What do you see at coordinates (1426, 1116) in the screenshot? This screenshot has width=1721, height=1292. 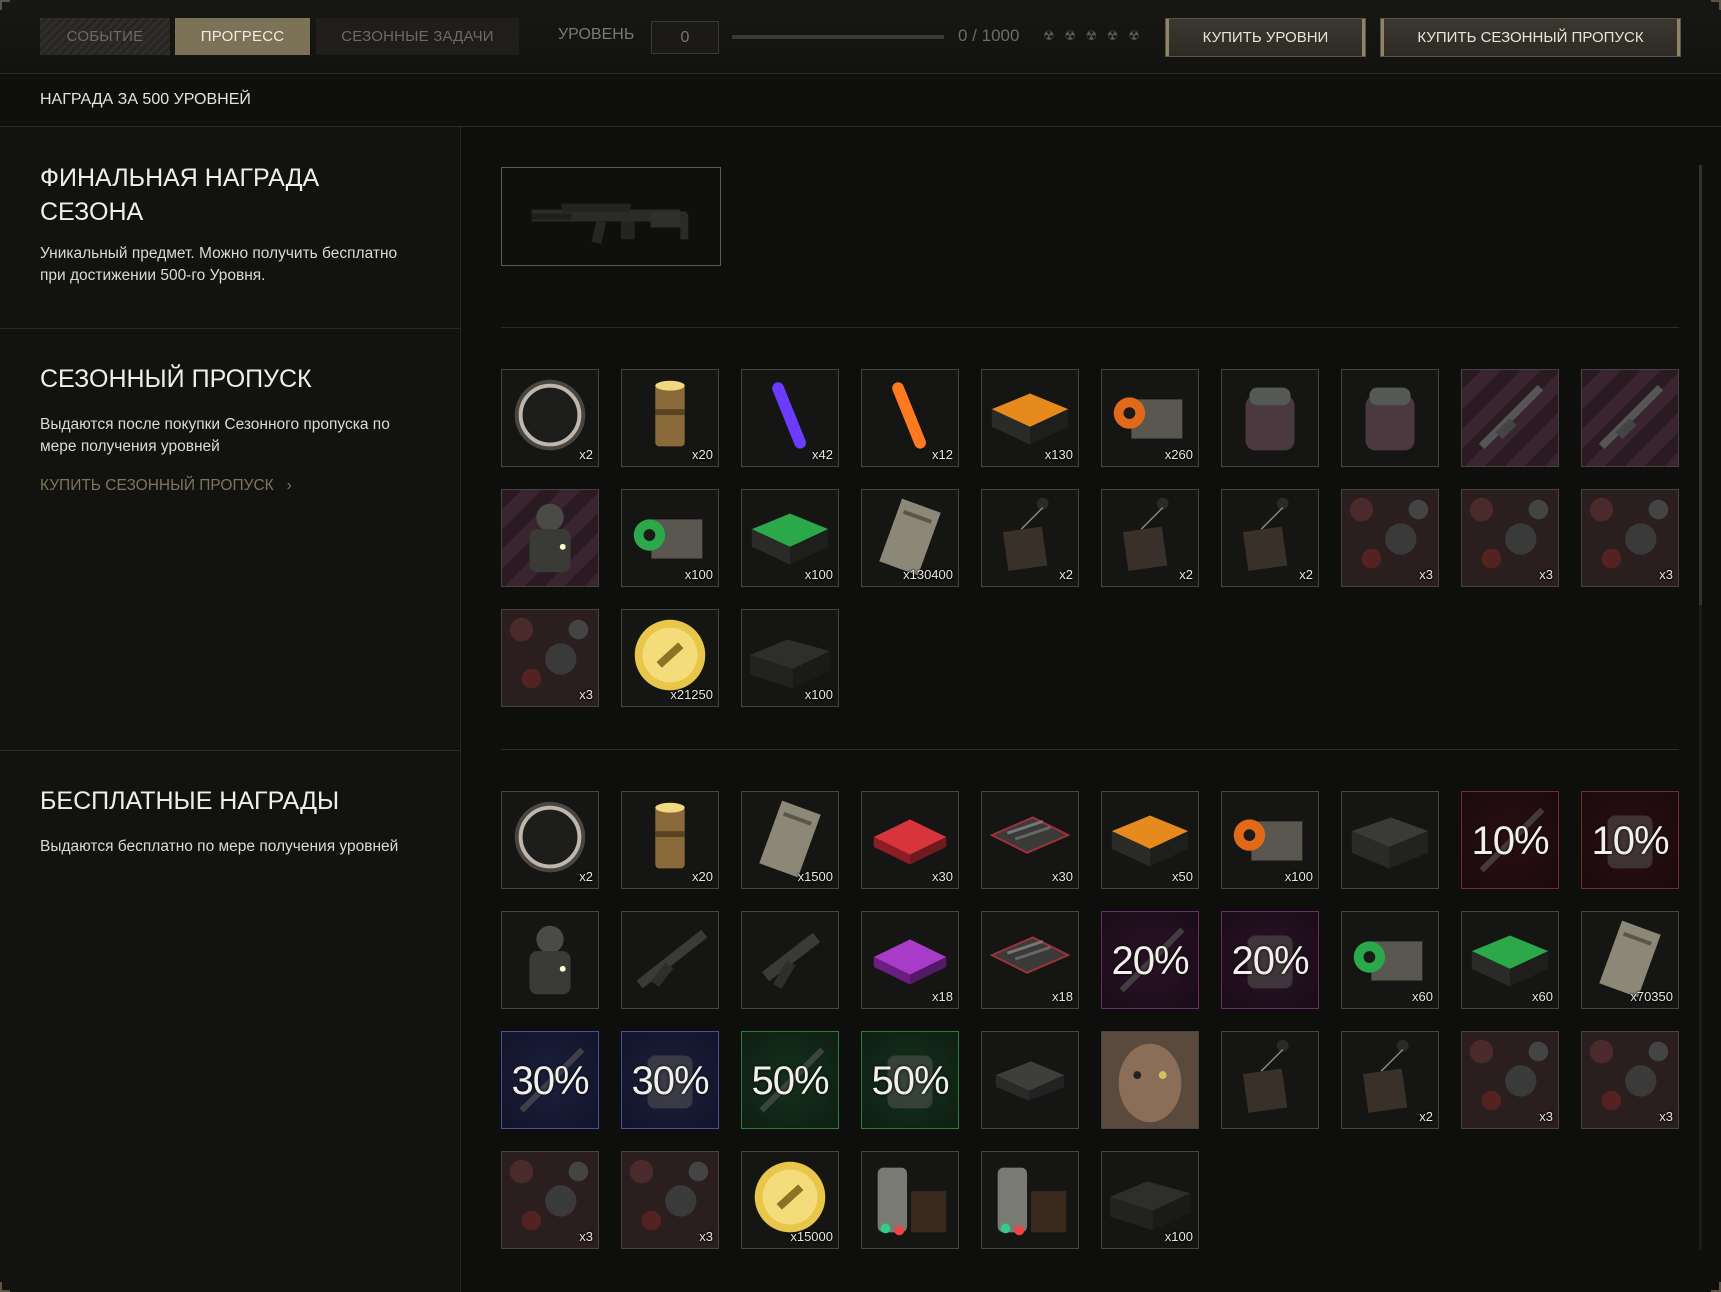 I see `item-count: x2` at bounding box center [1426, 1116].